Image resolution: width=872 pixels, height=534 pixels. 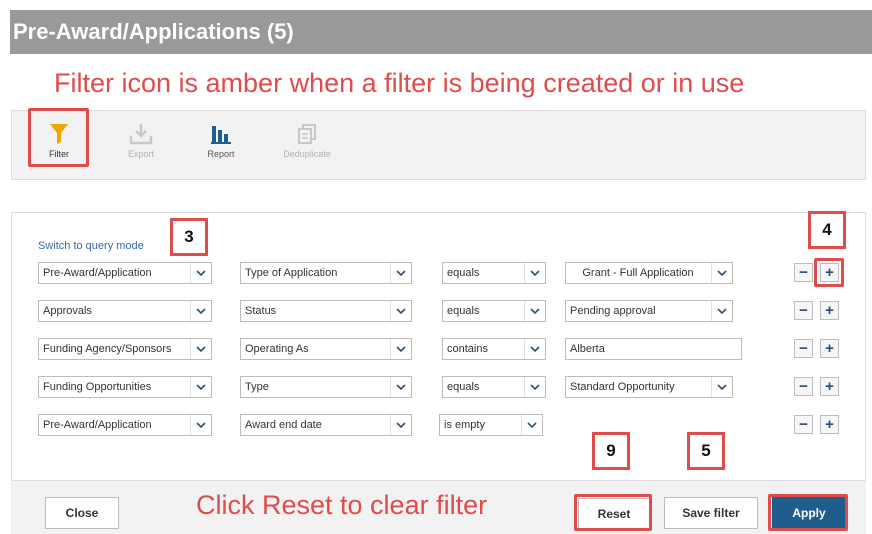 I want to click on row1-value: Grant - Full Application, so click(x=638, y=273).